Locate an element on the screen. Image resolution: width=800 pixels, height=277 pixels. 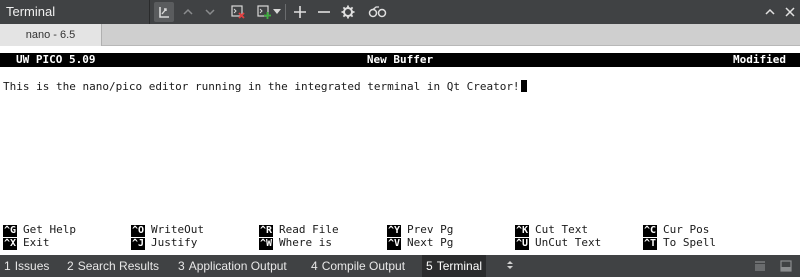
shortcut-get-help: ^G Get Help is located at coordinates (40, 230).